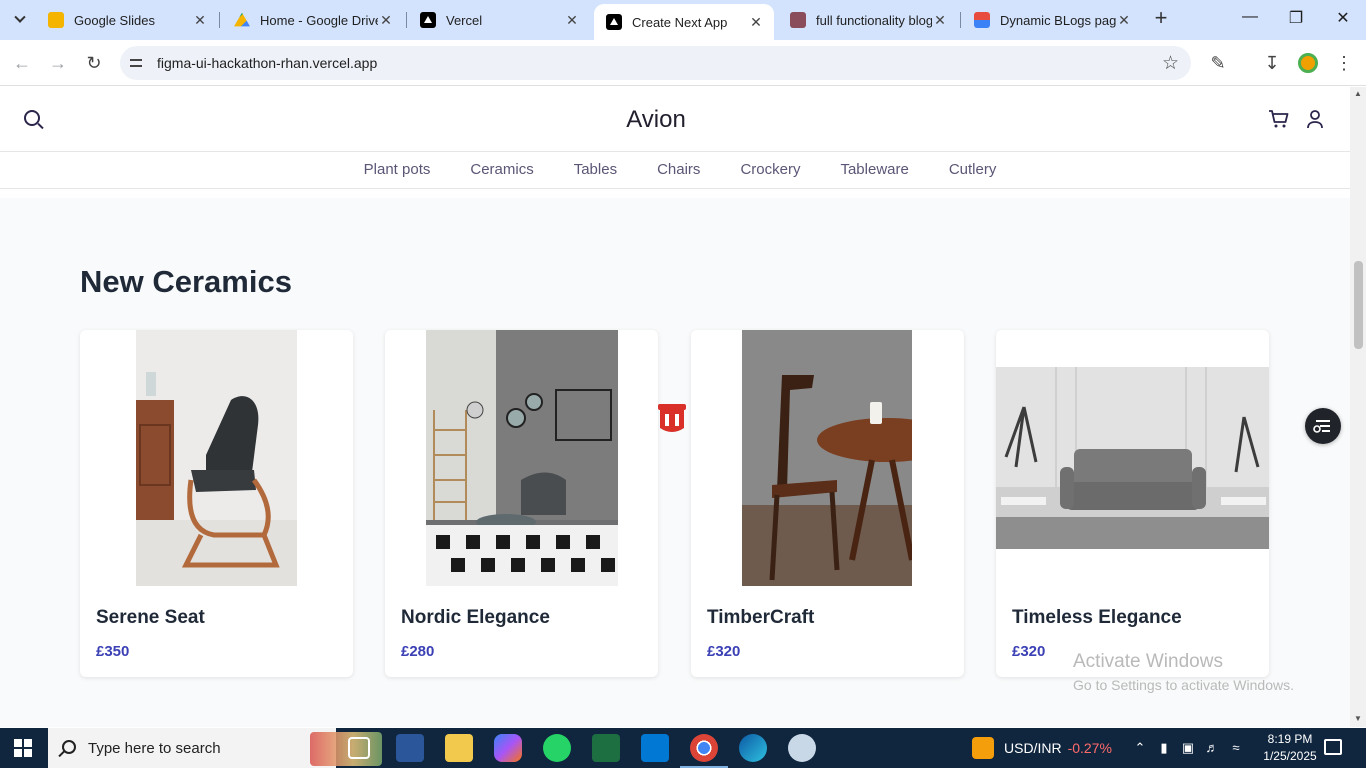 The width and height of the screenshot is (1366, 768). I want to click on vercel-icon, so click(614, 22).